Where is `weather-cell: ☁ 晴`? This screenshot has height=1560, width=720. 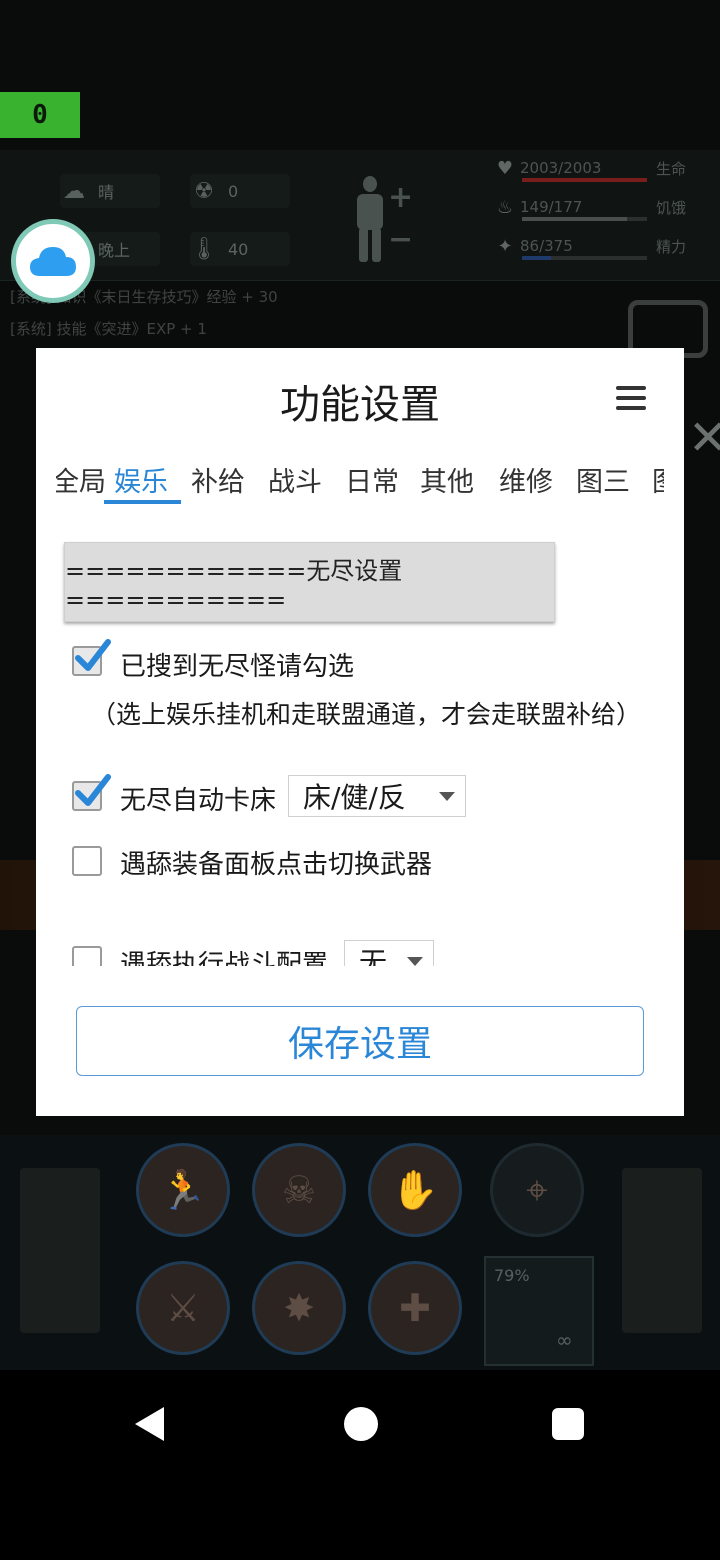
weather-cell: ☁ 晴 is located at coordinates (110, 191).